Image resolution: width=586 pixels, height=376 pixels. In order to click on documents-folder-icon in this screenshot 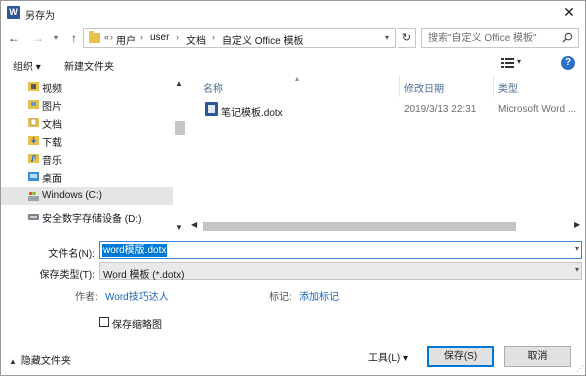, I will do `click(33, 122)`.